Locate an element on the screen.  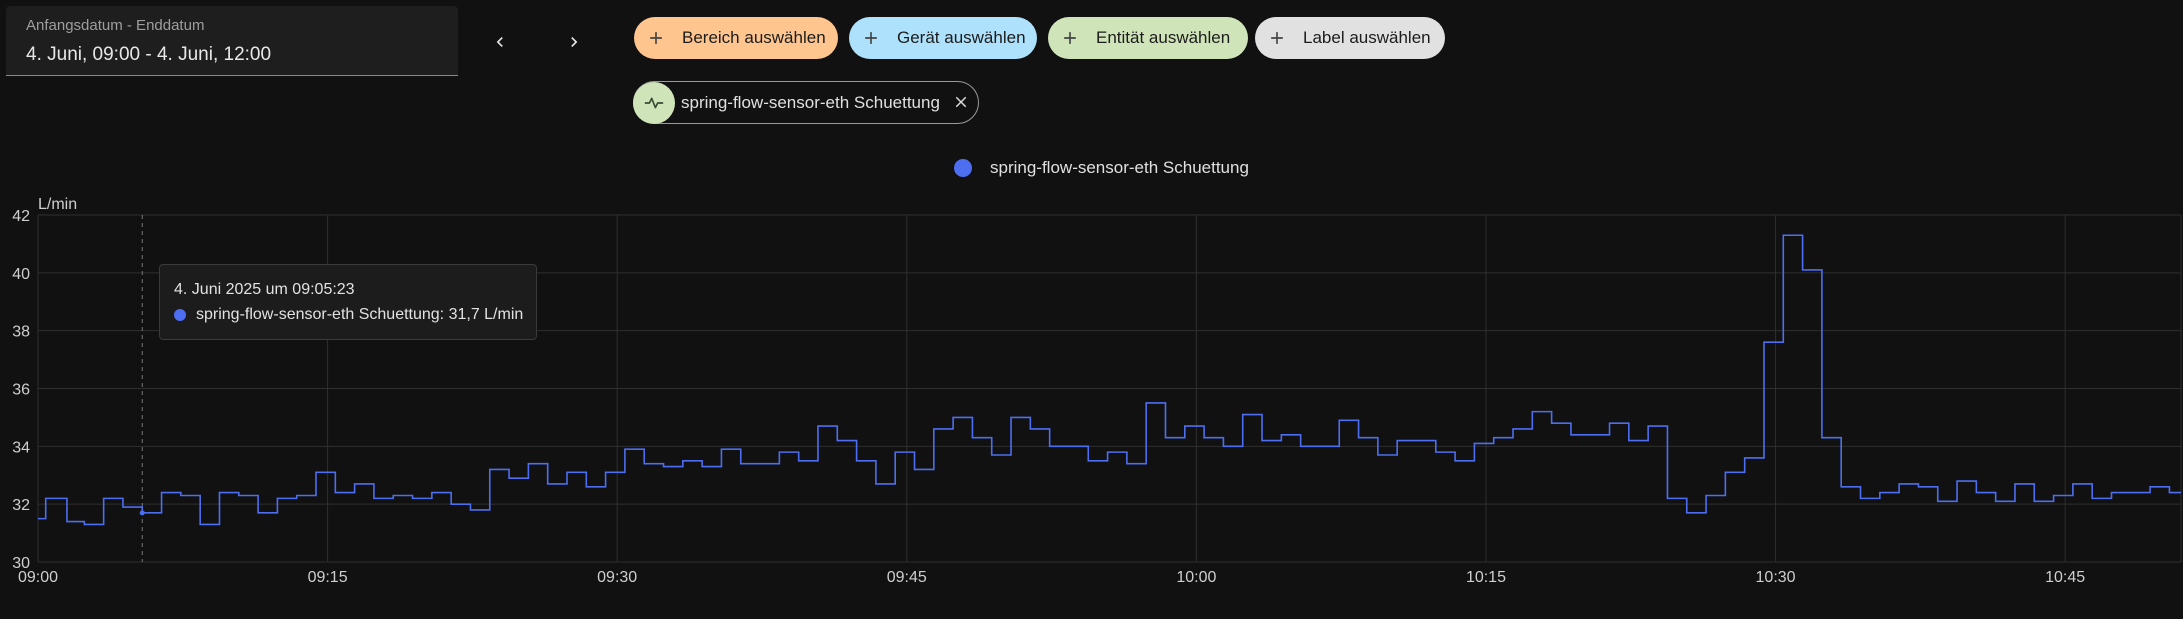
x-tick-label: 10:00 is located at coordinates (1196, 577).